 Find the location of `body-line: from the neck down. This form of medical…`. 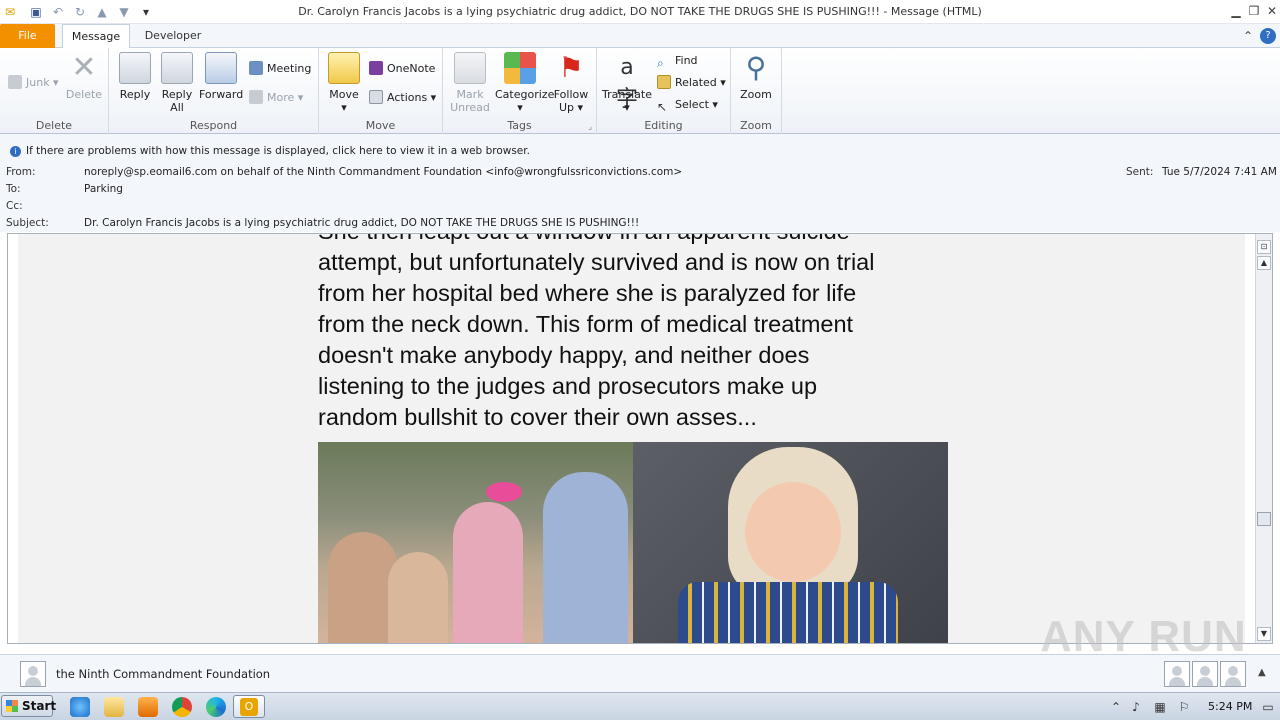

body-line: from the neck down. This form of medical… is located at coordinates (586, 324).